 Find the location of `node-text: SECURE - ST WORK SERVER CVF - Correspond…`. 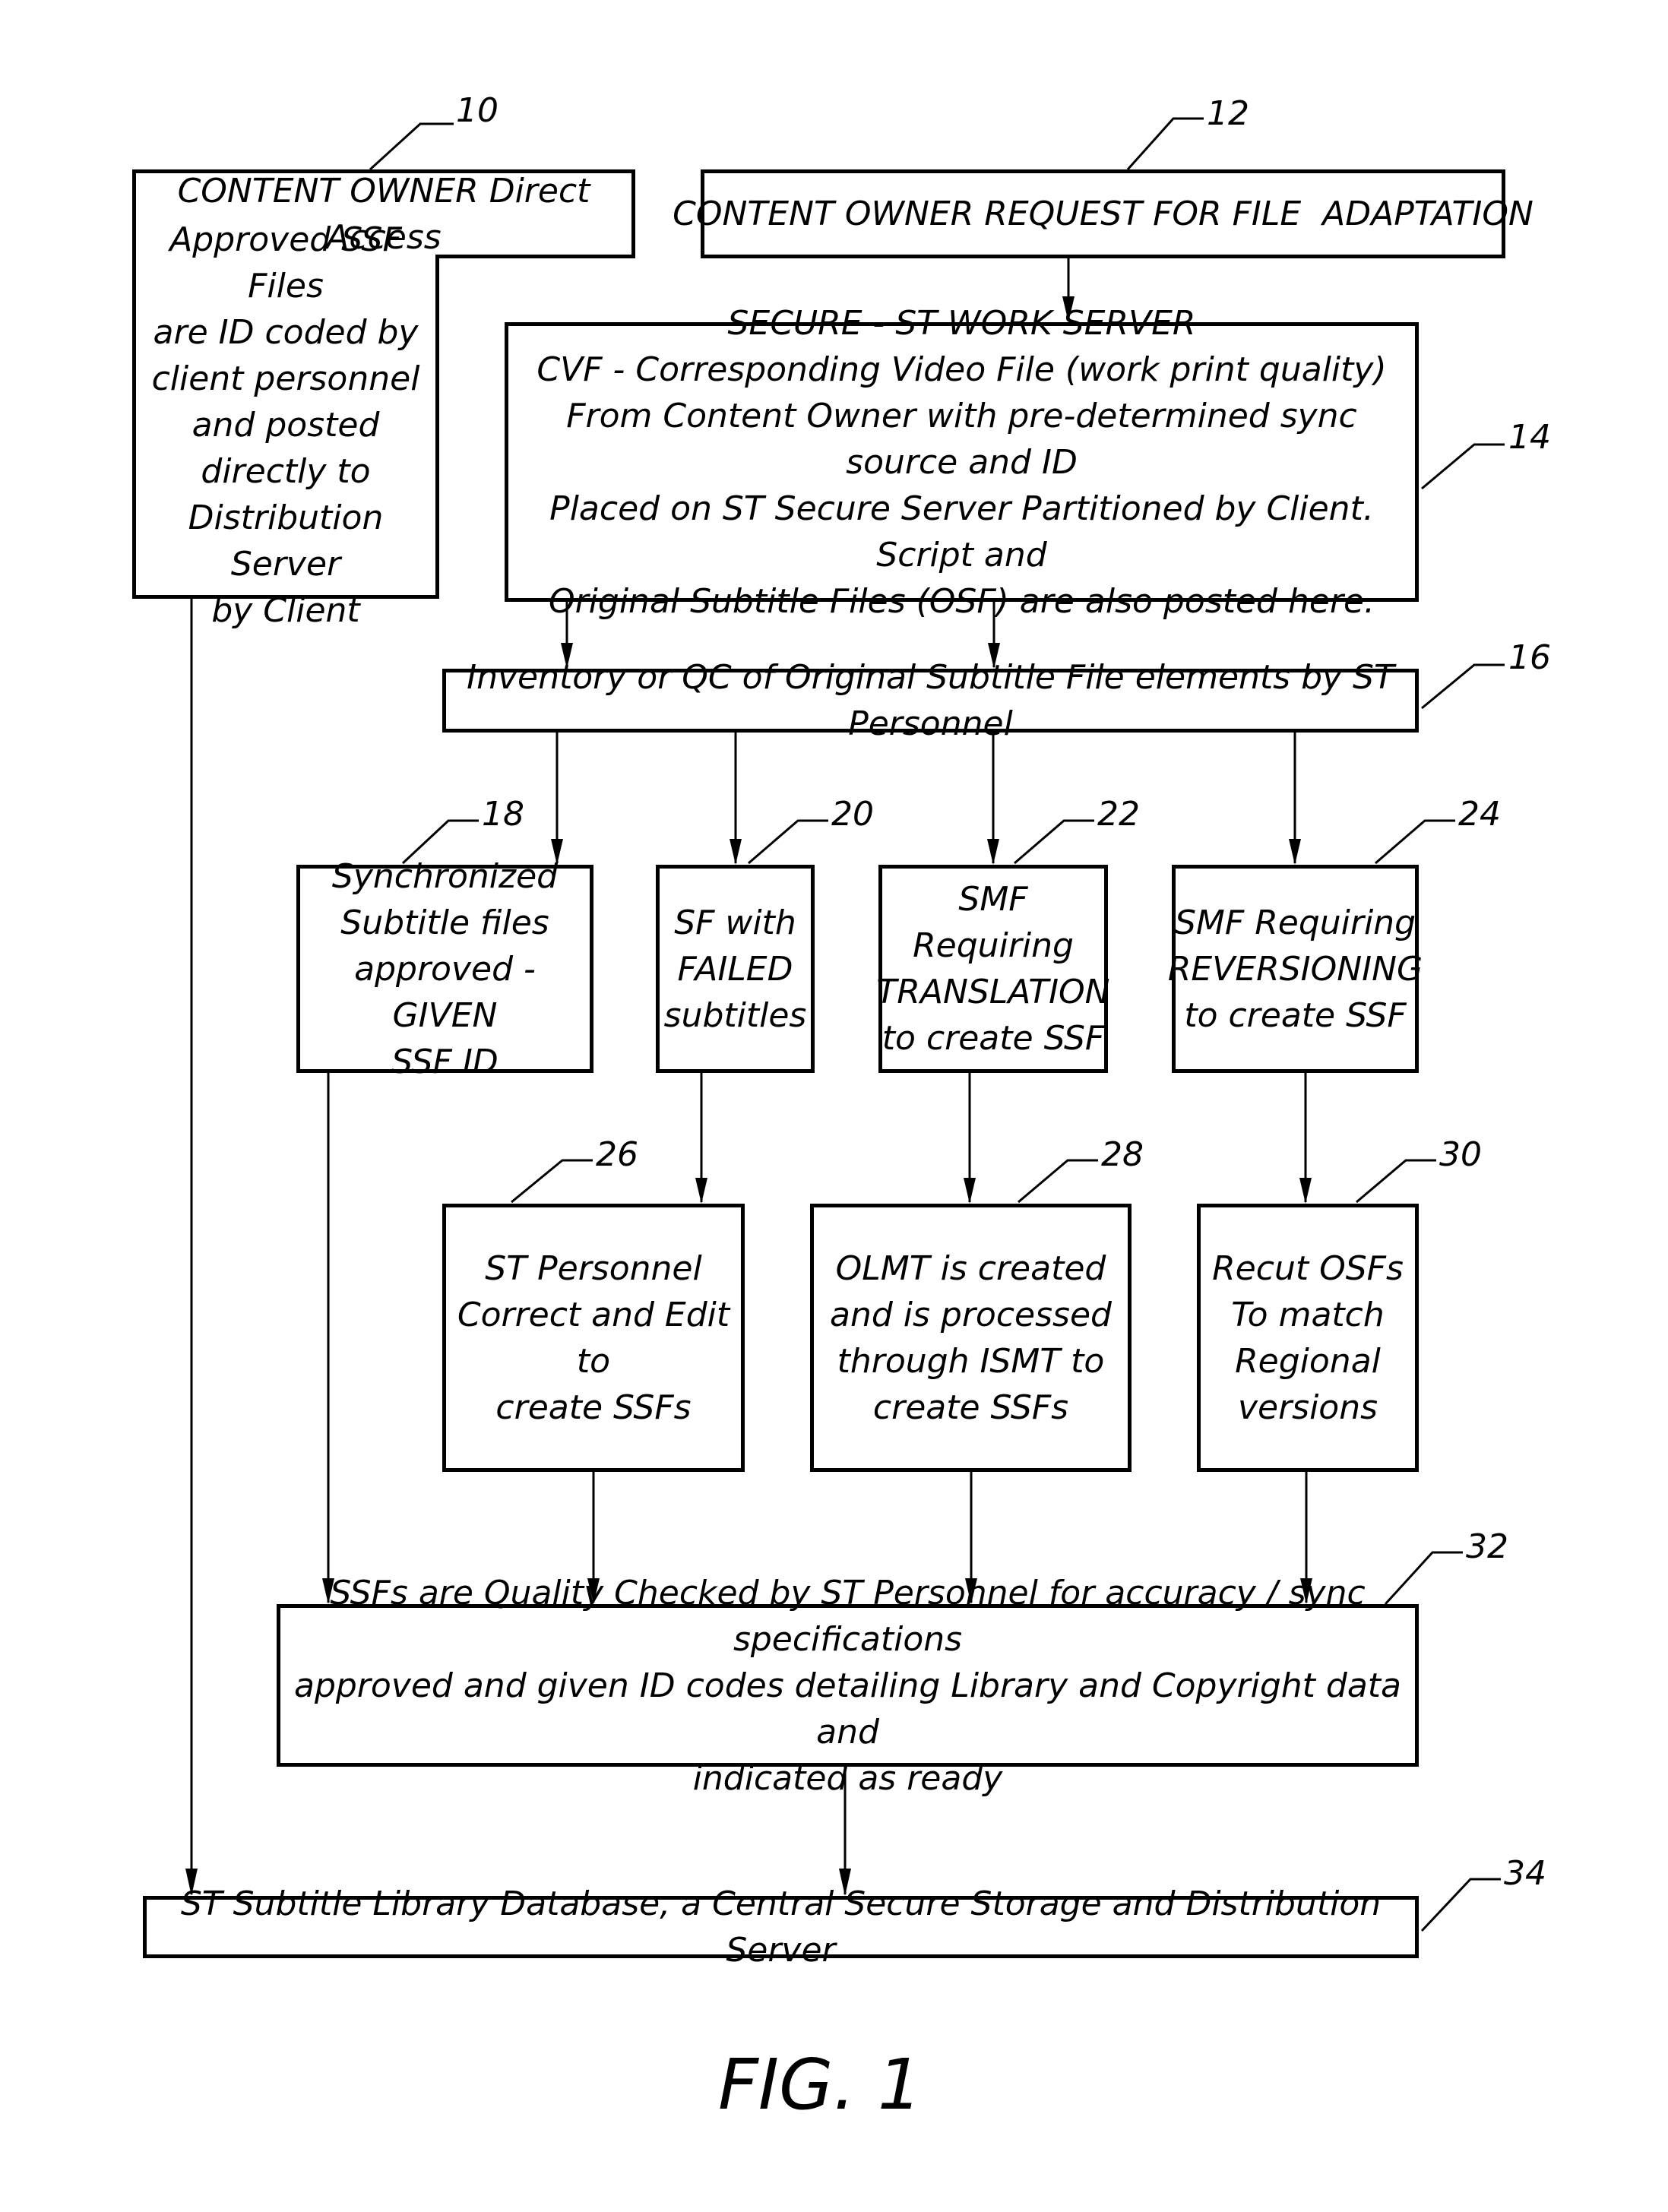

node-text: SECURE - ST WORK SERVER CVF - Correspond… is located at coordinates (961, 462).